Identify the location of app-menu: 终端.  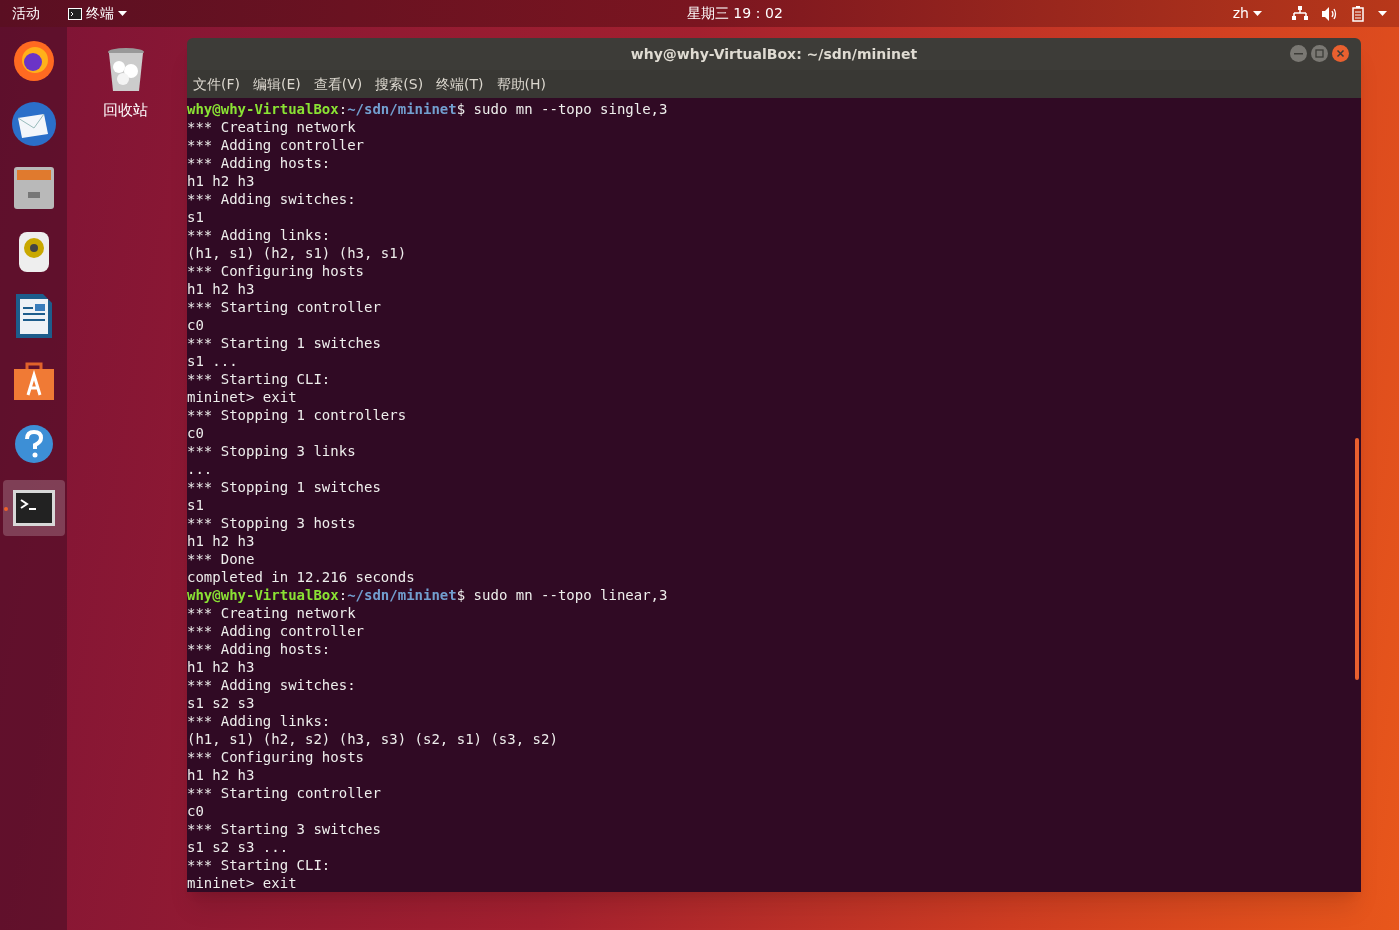
(97, 13).